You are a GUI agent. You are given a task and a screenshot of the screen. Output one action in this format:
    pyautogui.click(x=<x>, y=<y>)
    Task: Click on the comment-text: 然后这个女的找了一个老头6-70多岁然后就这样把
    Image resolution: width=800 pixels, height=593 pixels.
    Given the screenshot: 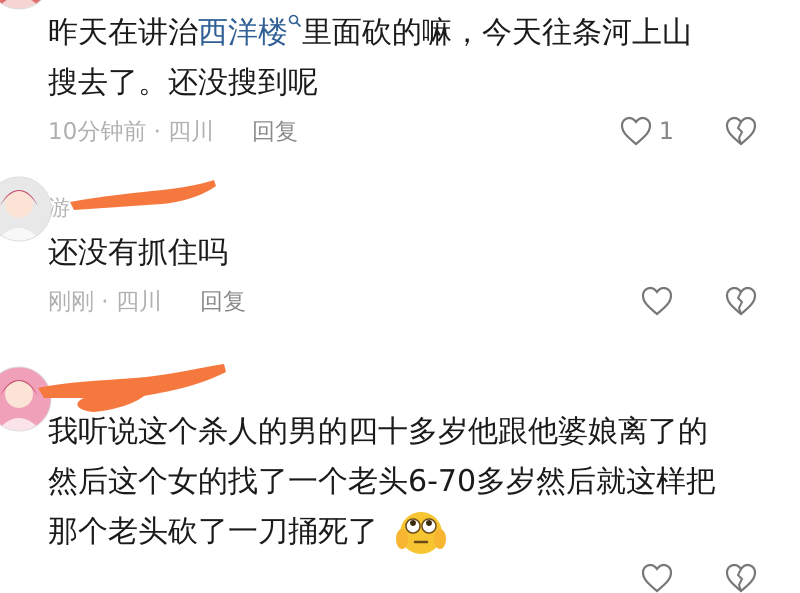 What is the action you would take?
    pyautogui.click(x=382, y=482)
    